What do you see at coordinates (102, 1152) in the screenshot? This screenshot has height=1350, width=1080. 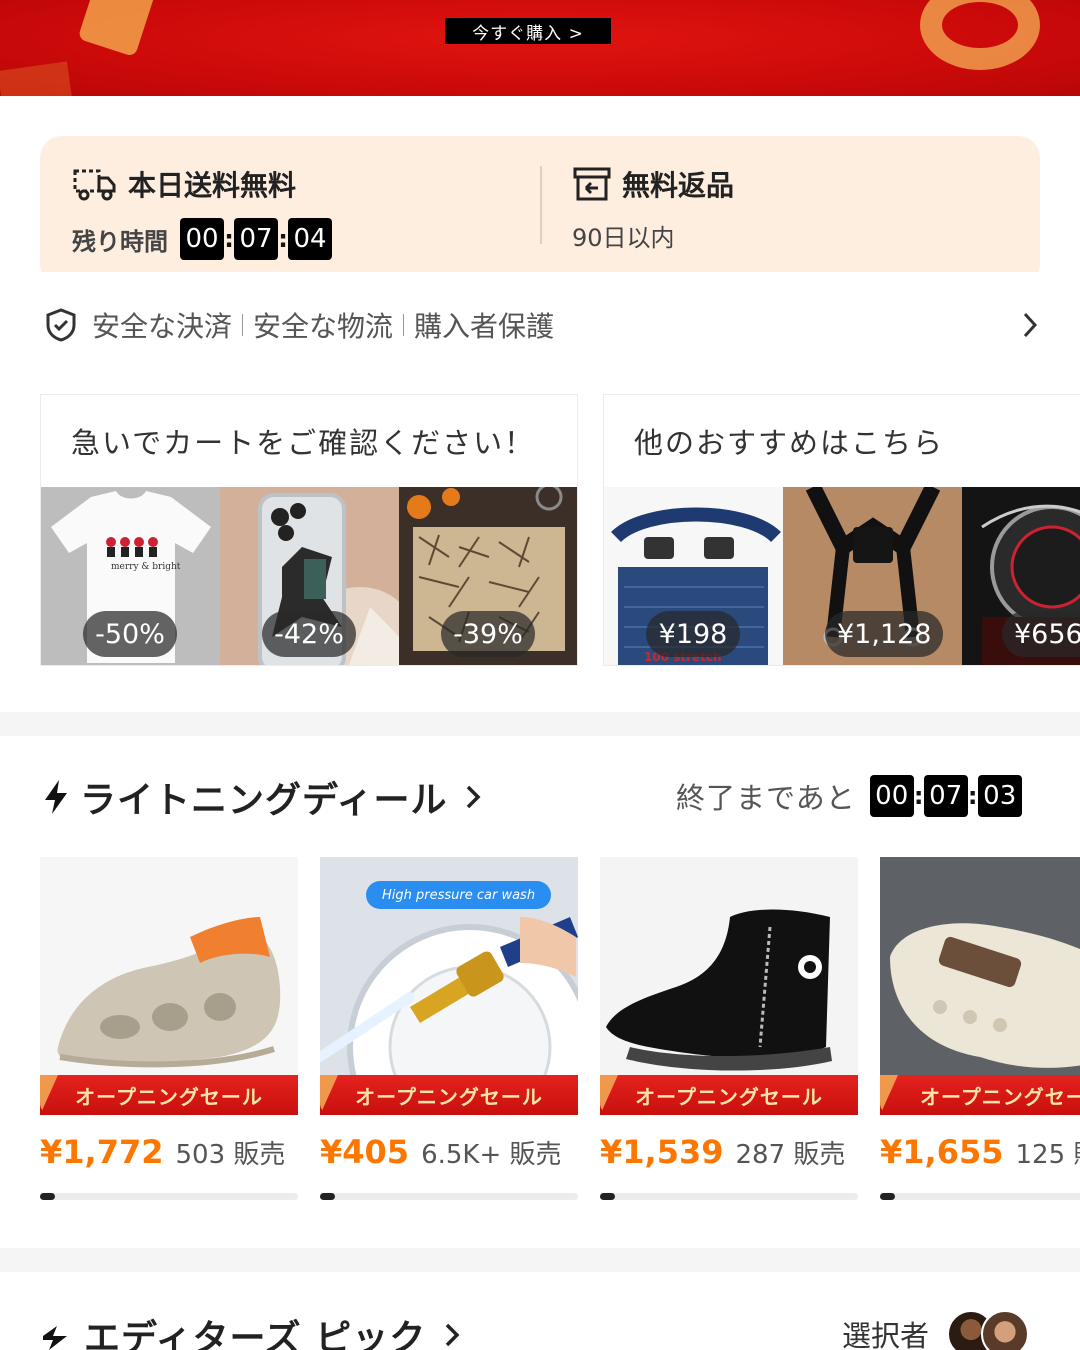 I see `deal-price: ¥1,772` at bounding box center [102, 1152].